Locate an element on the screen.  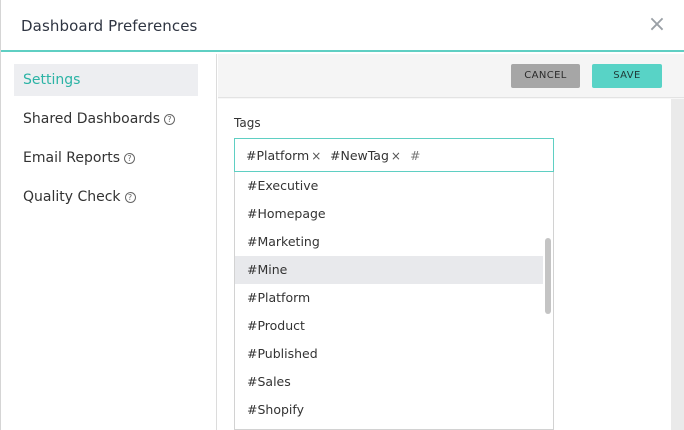
sidebar-item-label: Email Reports is located at coordinates (71, 158).